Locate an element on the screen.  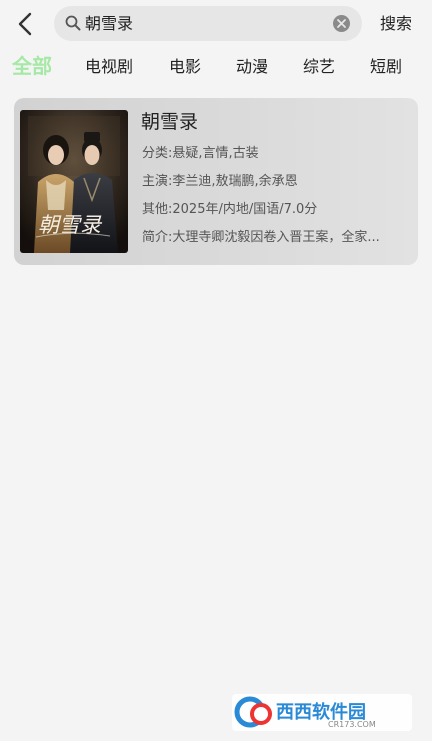
result-title: 朝雪录 is located at coordinates (170, 122).